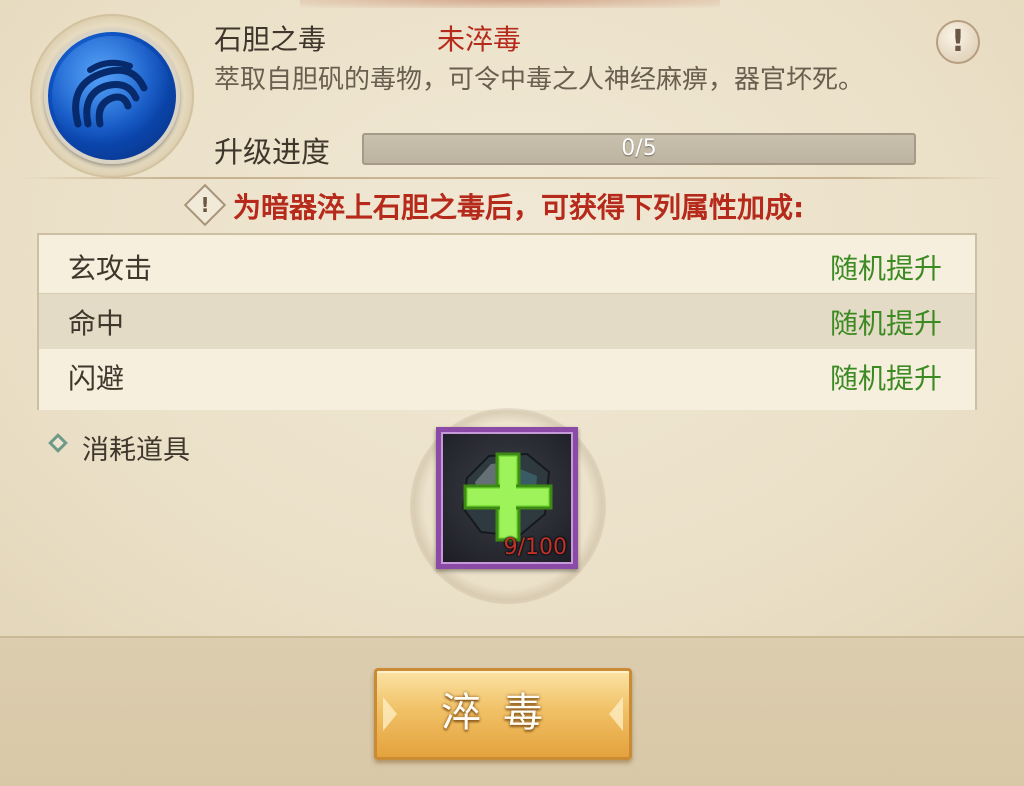 This screenshot has width=1024, height=786. Describe the element at coordinates (270, 39) in the screenshot. I see `poison-name: 石胆之毒` at that location.